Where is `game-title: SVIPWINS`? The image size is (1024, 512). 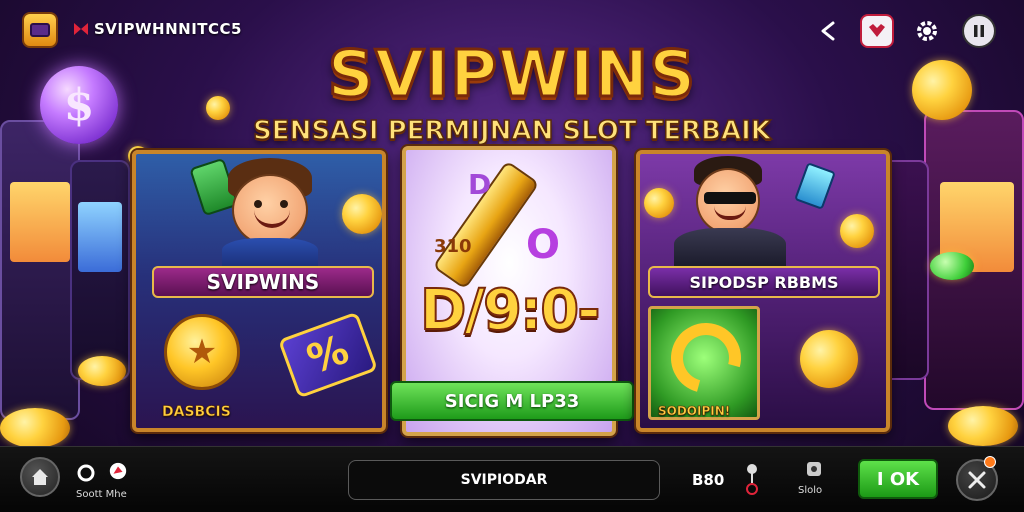 game-title: SVIPWINS is located at coordinates (511, 75).